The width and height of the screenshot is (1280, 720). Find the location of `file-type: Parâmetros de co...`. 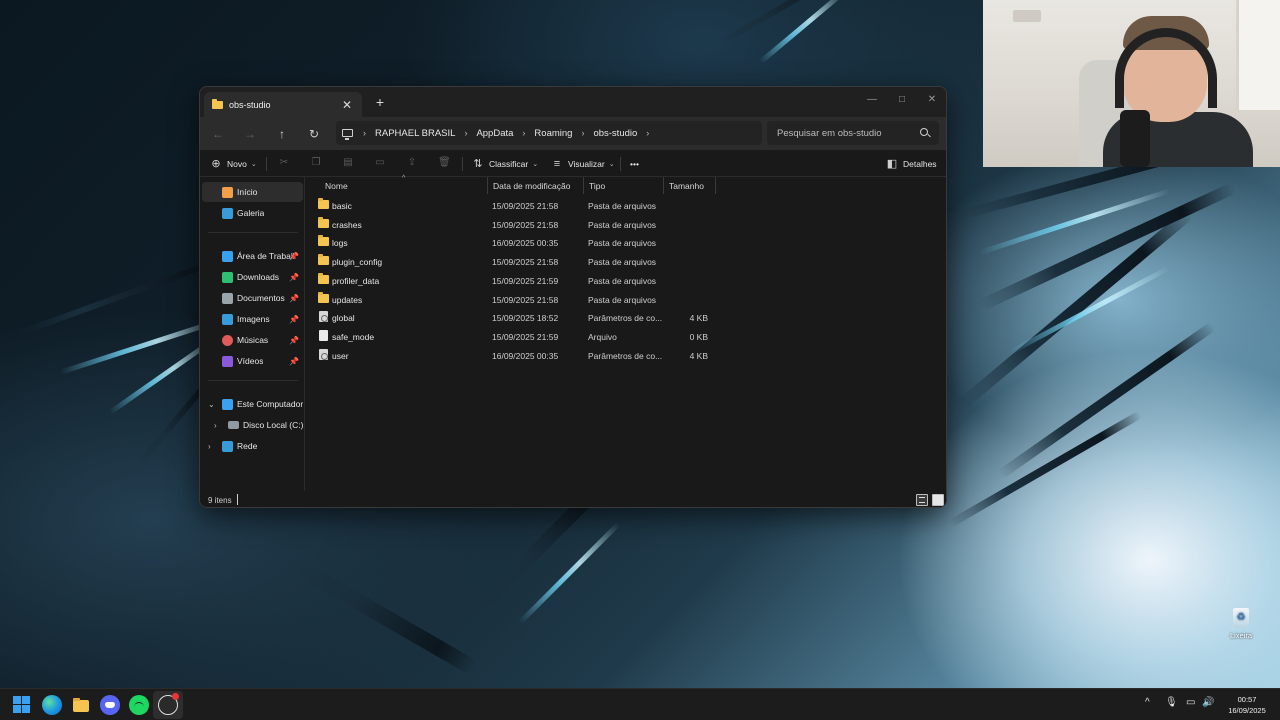

file-type: Parâmetros de co... is located at coordinates (625, 318).